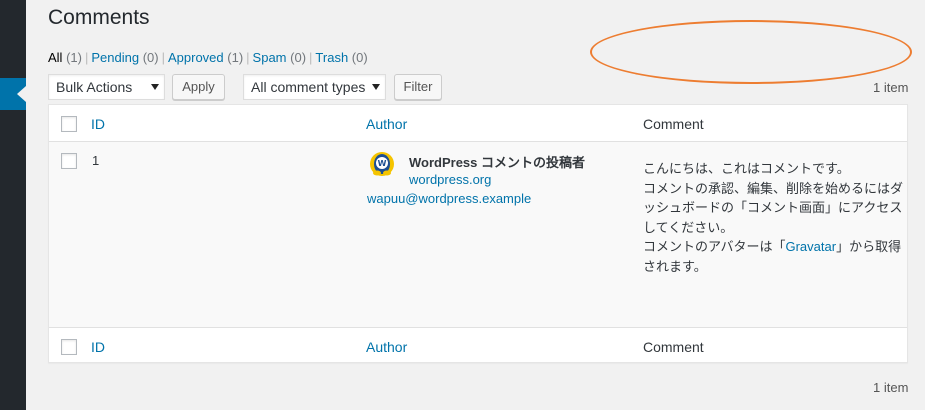 This screenshot has width=925, height=410. Describe the element at coordinates (298, 57) in the screenshot. I see `filter-spam-count: (0)` at that location.